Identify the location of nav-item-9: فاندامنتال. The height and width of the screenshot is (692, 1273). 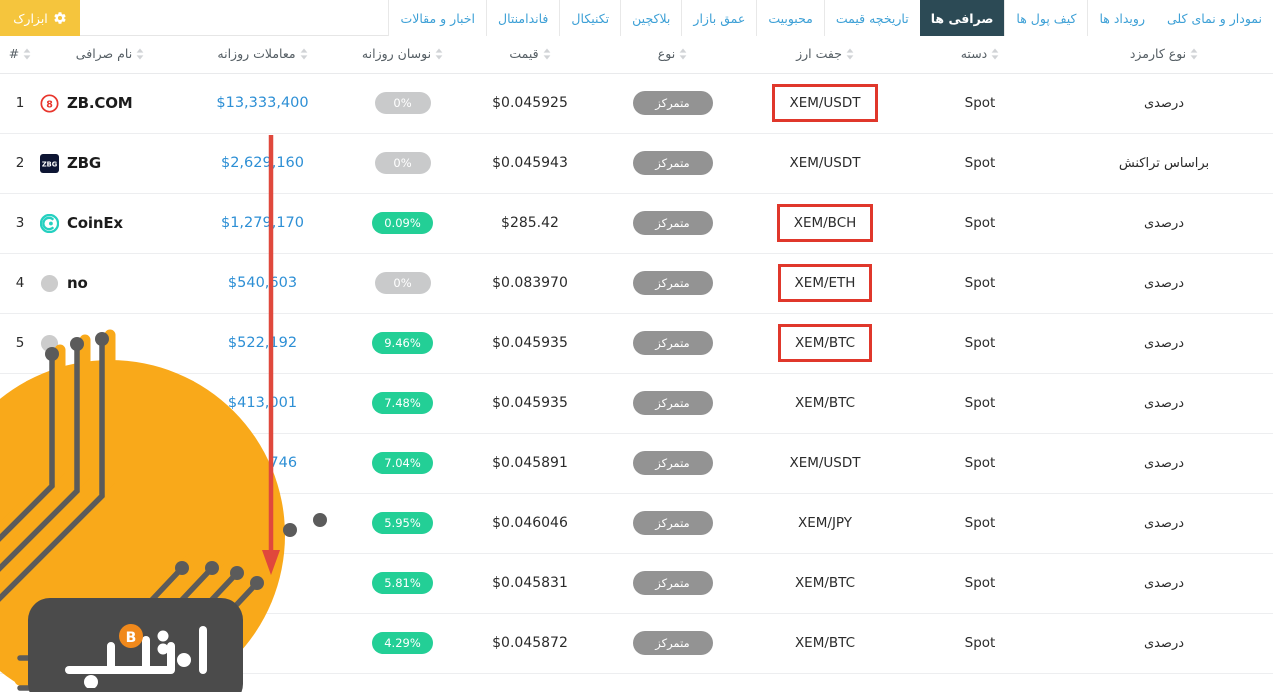
(522, 18).